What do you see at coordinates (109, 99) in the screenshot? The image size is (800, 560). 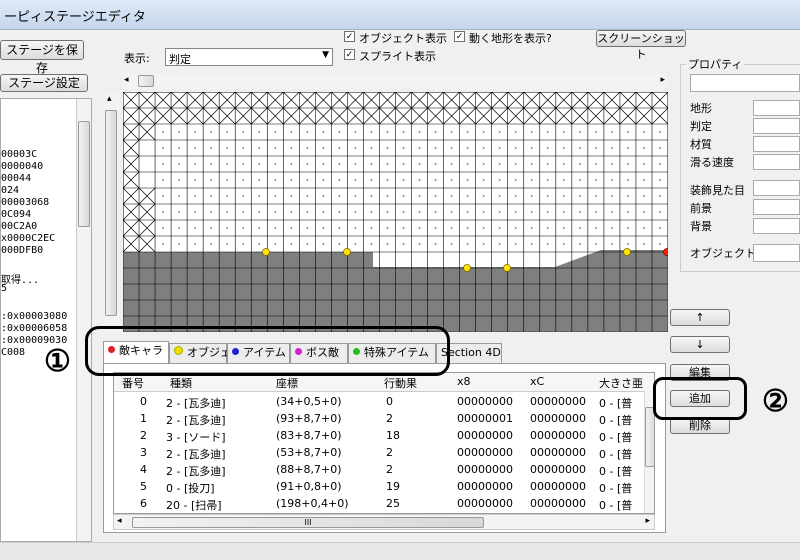 I see `scroll-up-icon: ▴` at bounding box center [109, 99].